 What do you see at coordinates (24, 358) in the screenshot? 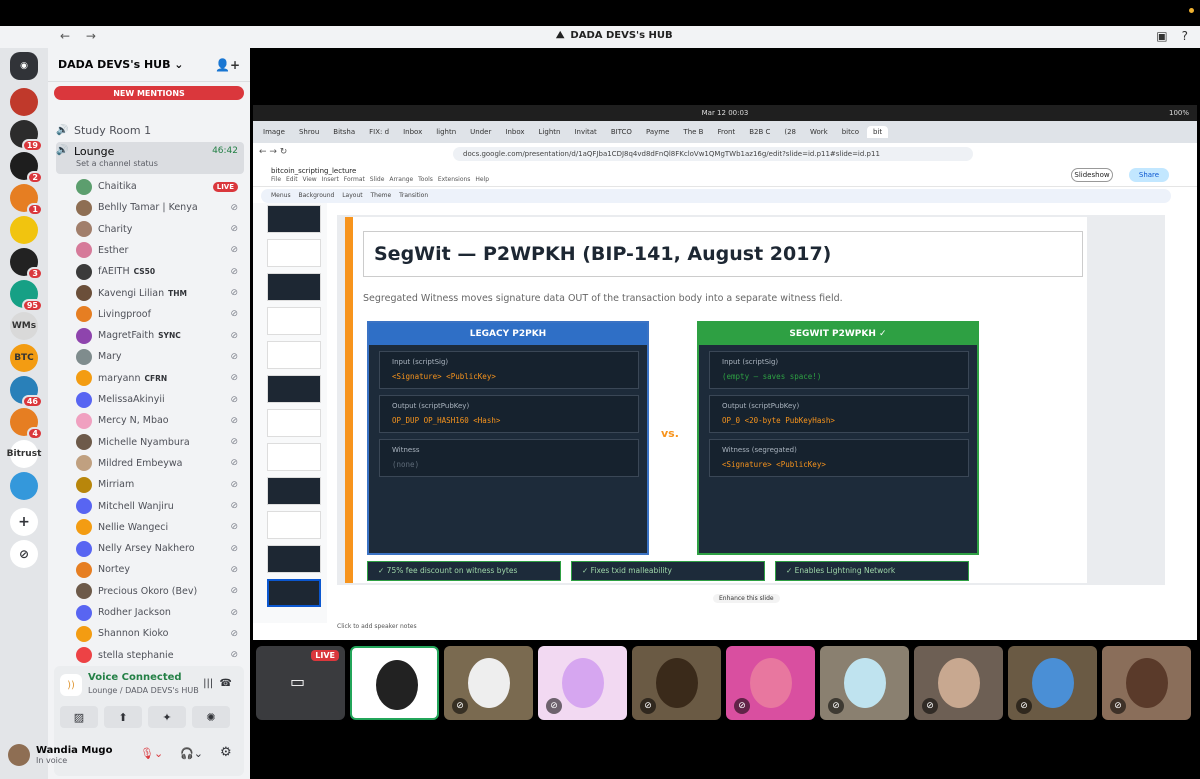
I see `server-icon: BTC` at bounding box center [24, 358].